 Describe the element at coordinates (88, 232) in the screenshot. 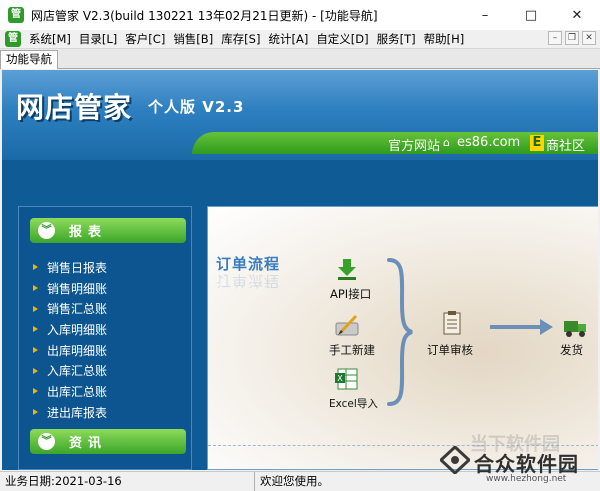

I see `section-reports-label: 报表` at that location.